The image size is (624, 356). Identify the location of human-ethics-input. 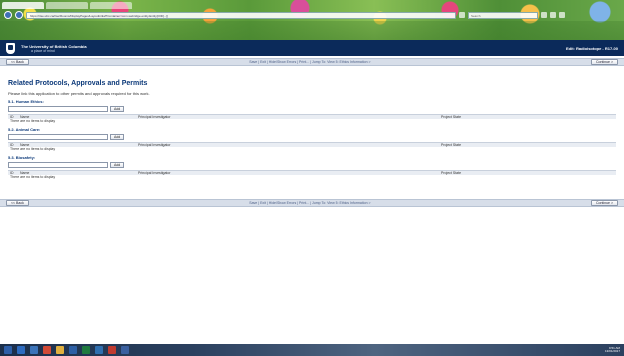
(58, 109).